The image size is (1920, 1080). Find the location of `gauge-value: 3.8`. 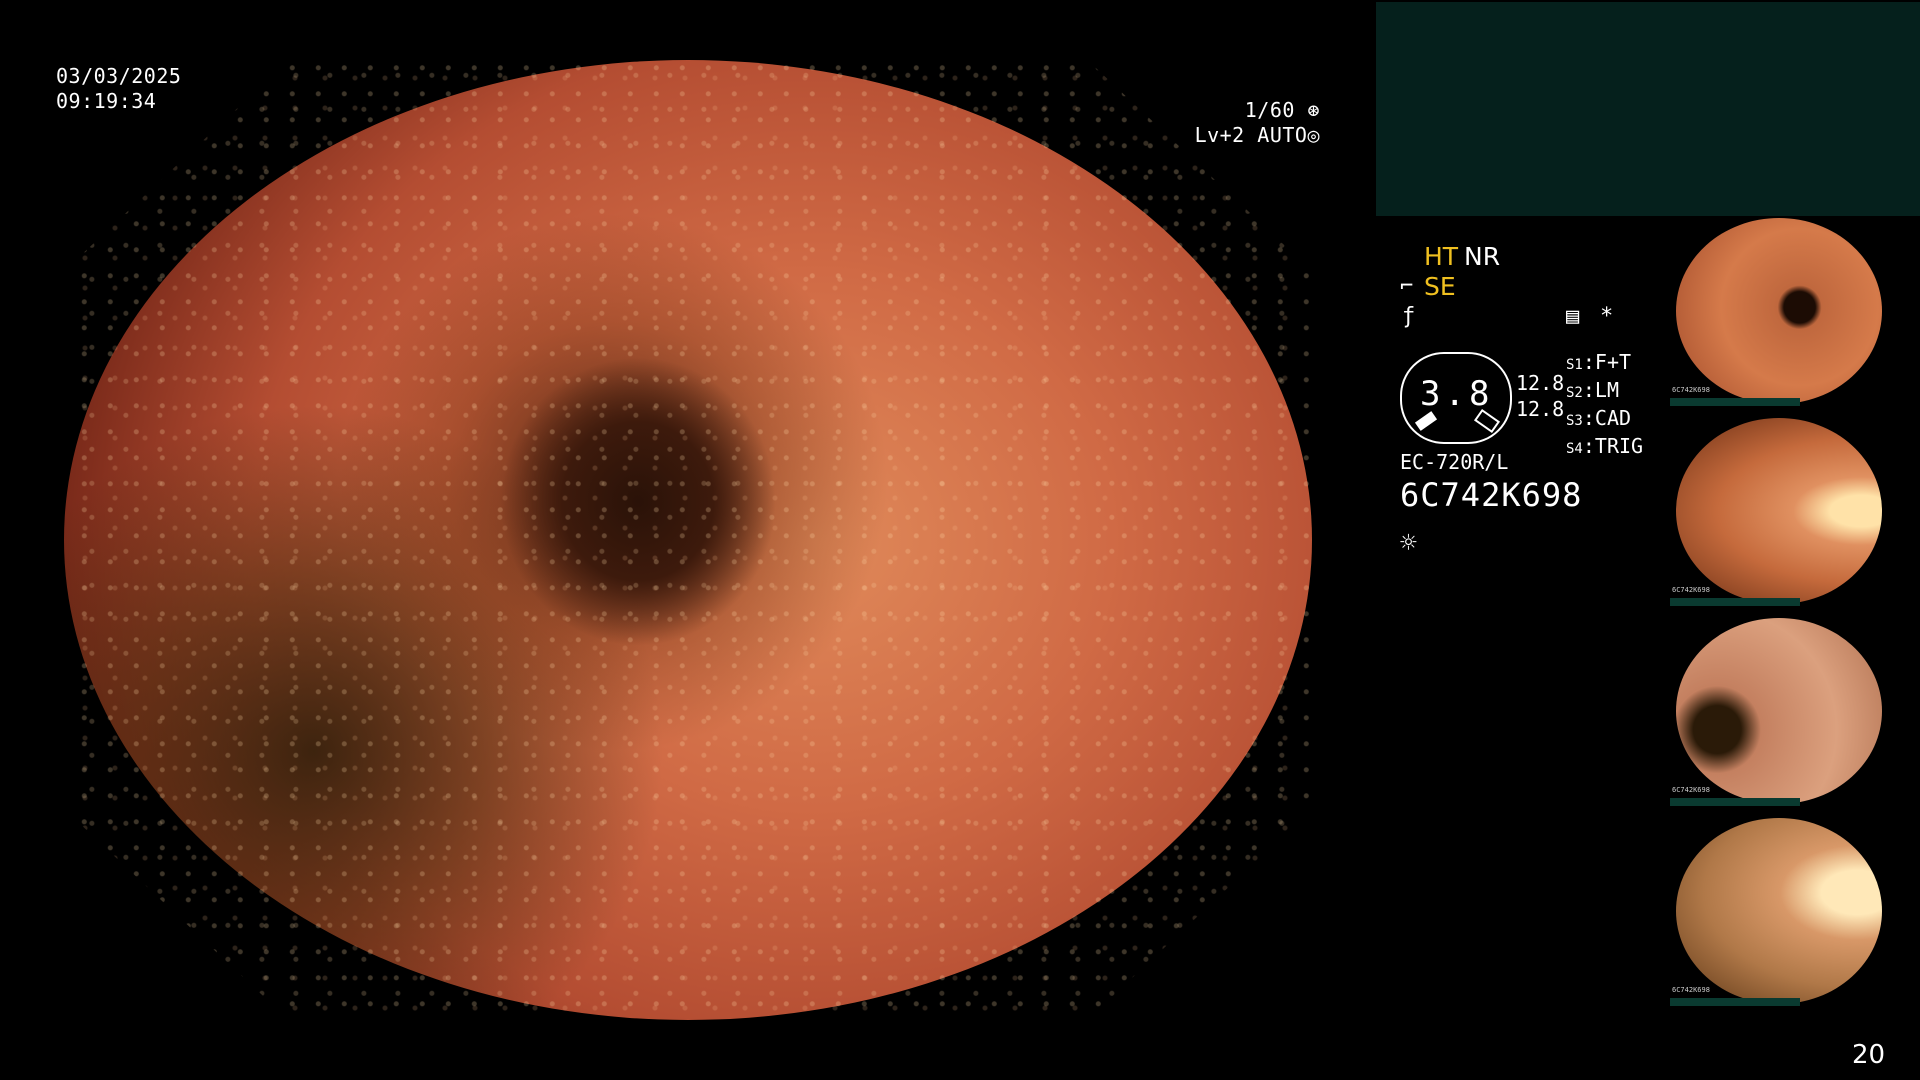

gauge-value: 3.8 is located at coordinates (1457, 394).